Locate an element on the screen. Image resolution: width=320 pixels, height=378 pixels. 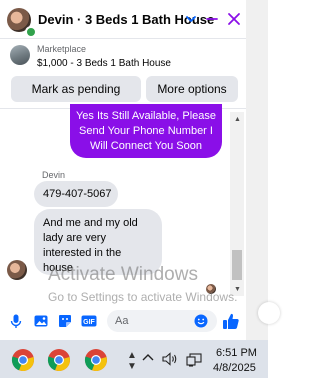
chevron-down-icon is located at coordinates (191, 19).